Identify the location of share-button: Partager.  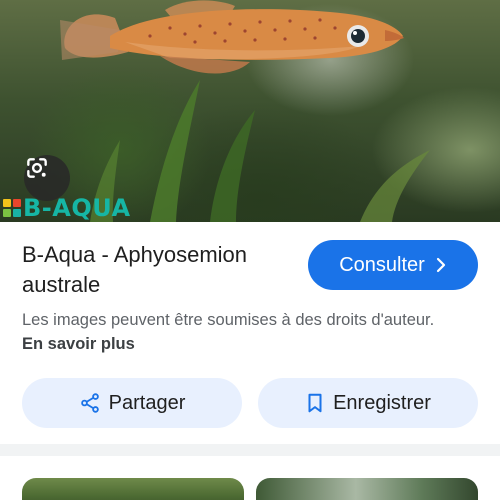
(132, 403).